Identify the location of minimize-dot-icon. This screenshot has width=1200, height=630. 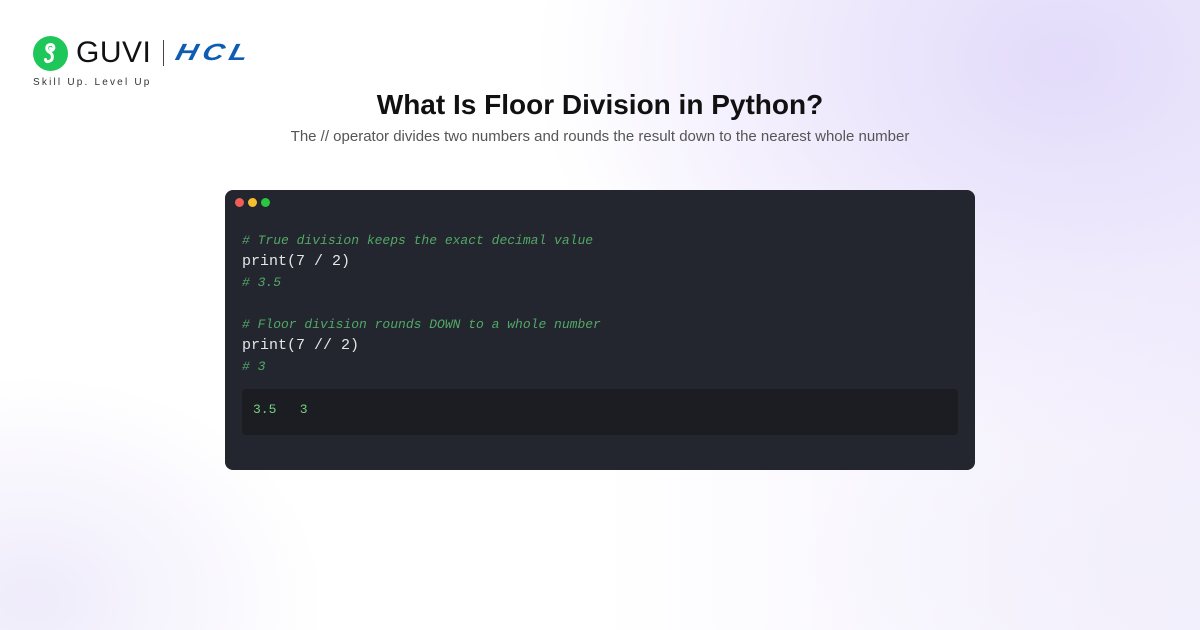
(252, 202).